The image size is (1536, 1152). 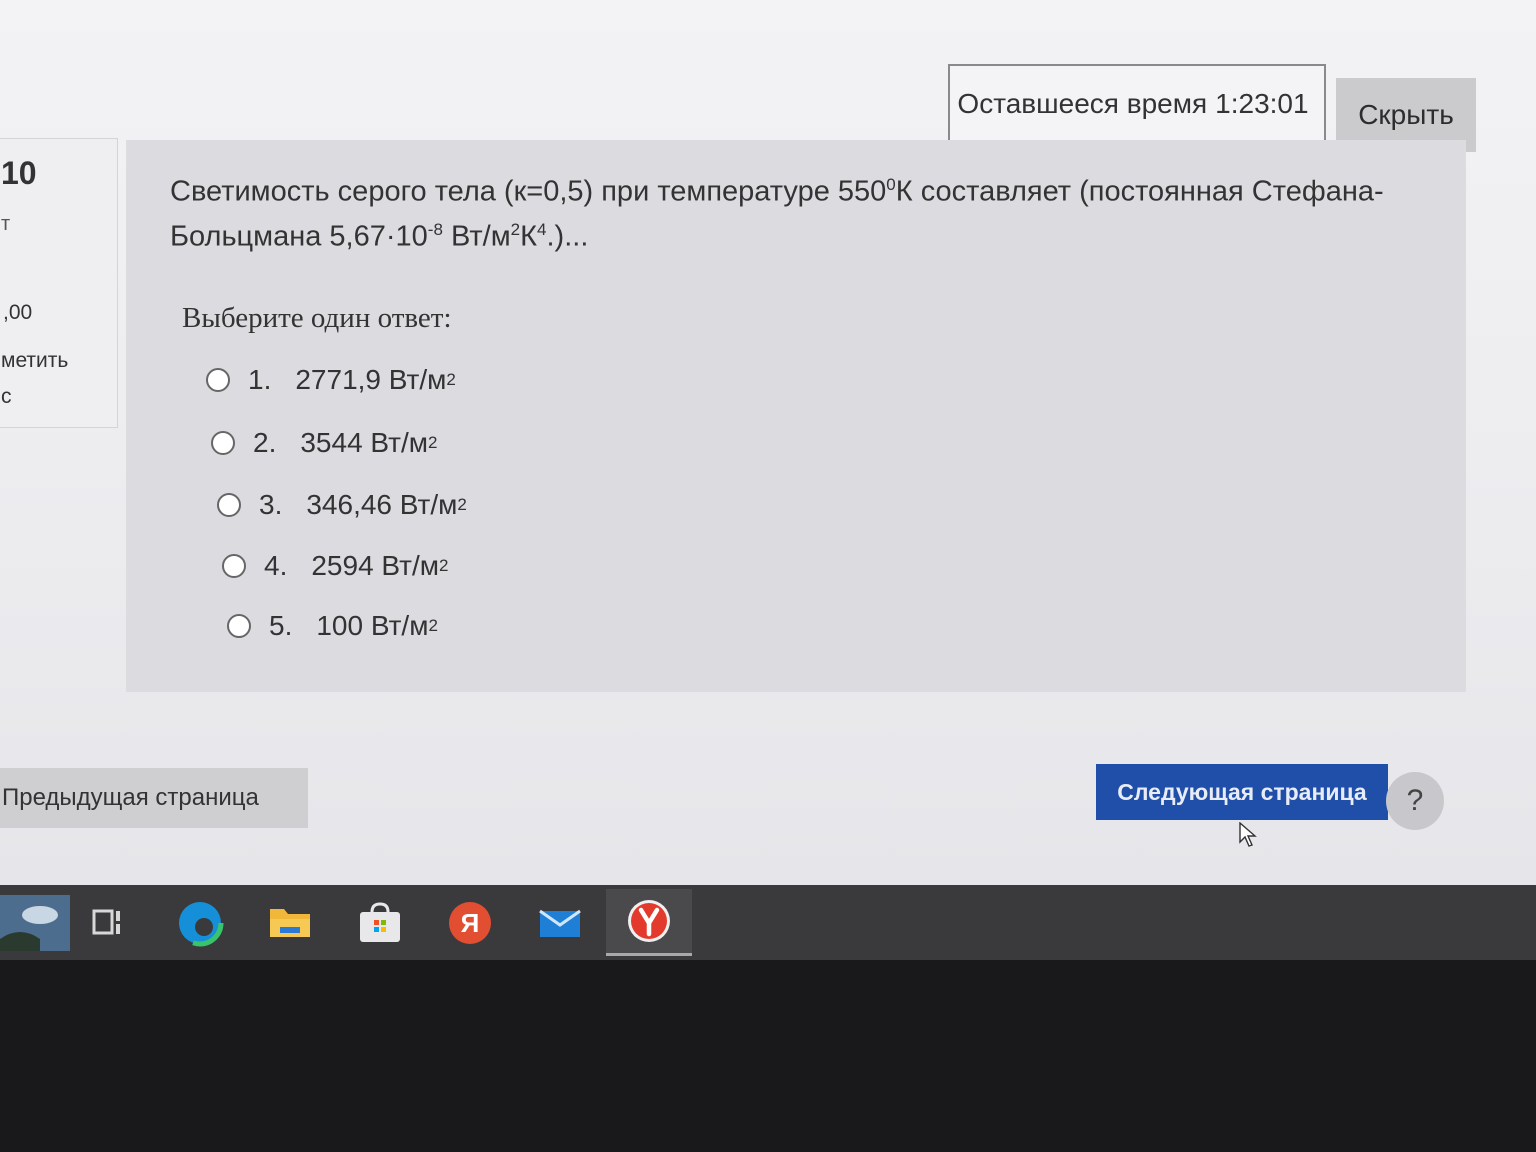 What do you see at coordinates (364, 443) in the screenshot?
I see `option-text: 3544 Вт/м` at bounding box center [364, 443].